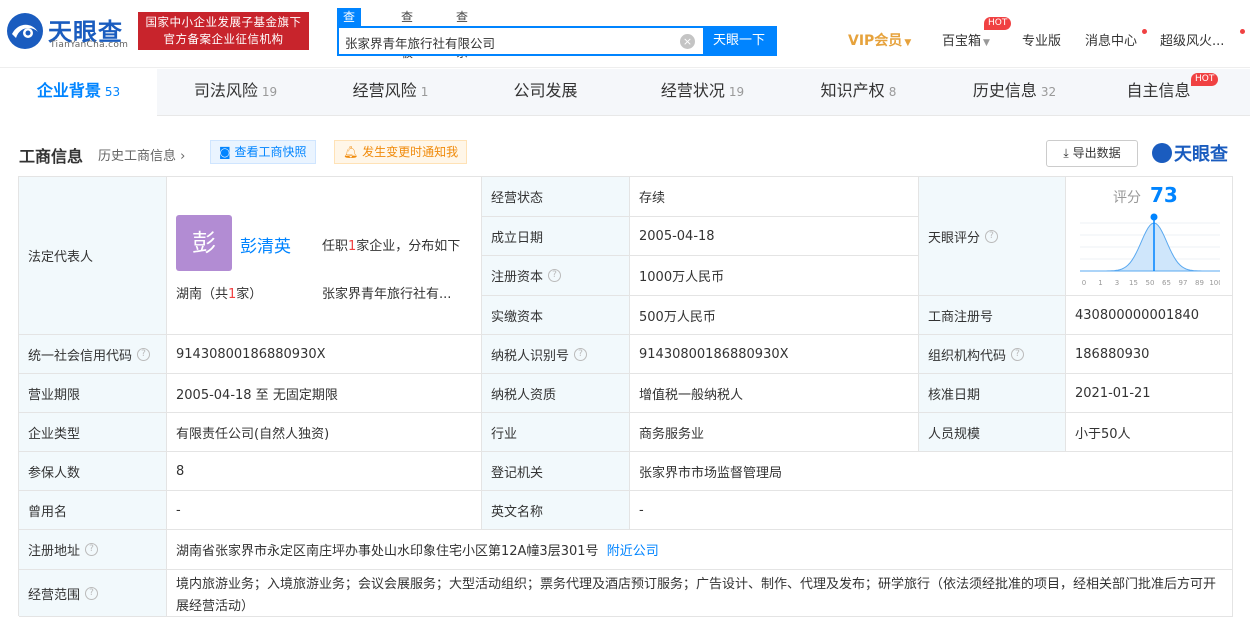  Describe the element at coordinates (774, 276) in the screenshot. I see `reg-capital-value: 1000万人民币` at that location.